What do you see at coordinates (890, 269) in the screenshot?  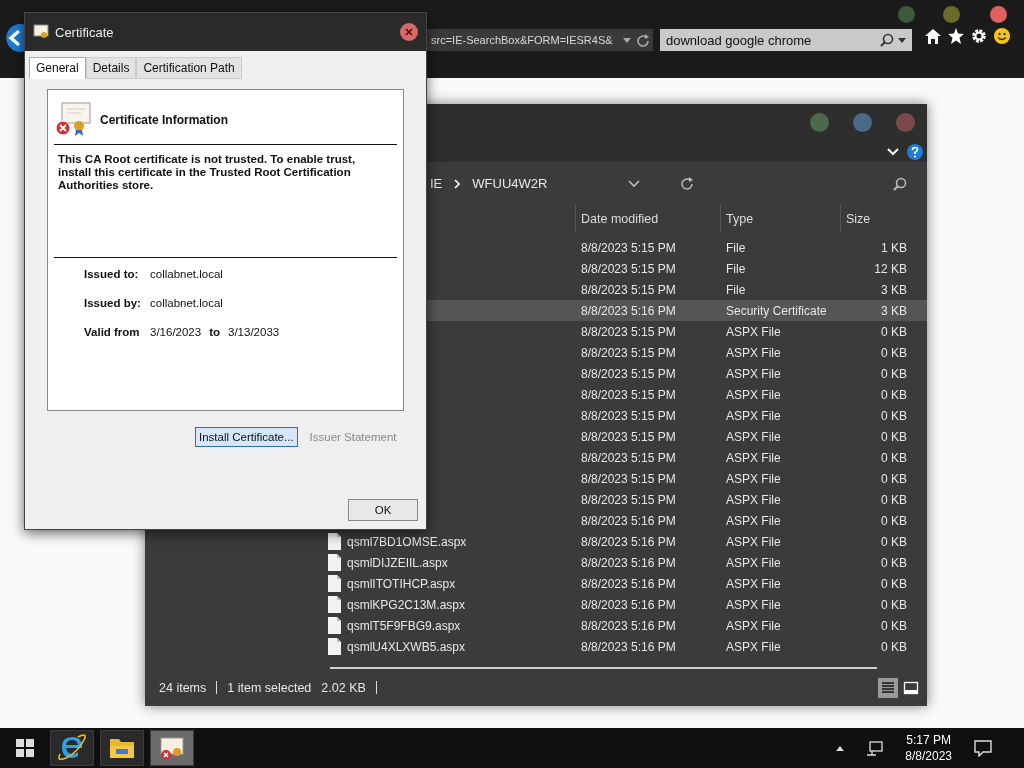 I see `table-cell-text: 12 KB` at bounding box center [890, 269].